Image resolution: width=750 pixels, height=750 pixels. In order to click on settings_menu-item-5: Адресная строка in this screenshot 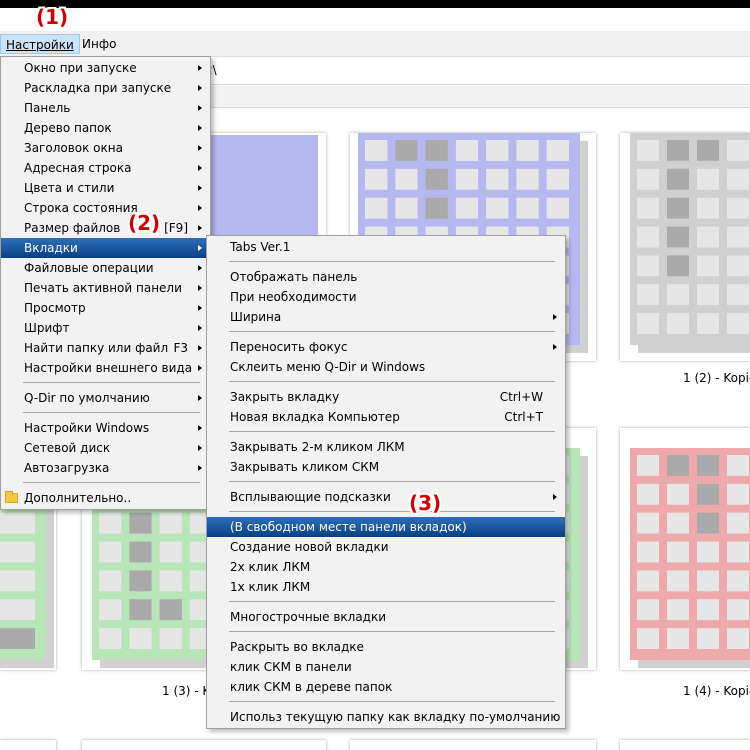, I will do `click(105, 168)`.